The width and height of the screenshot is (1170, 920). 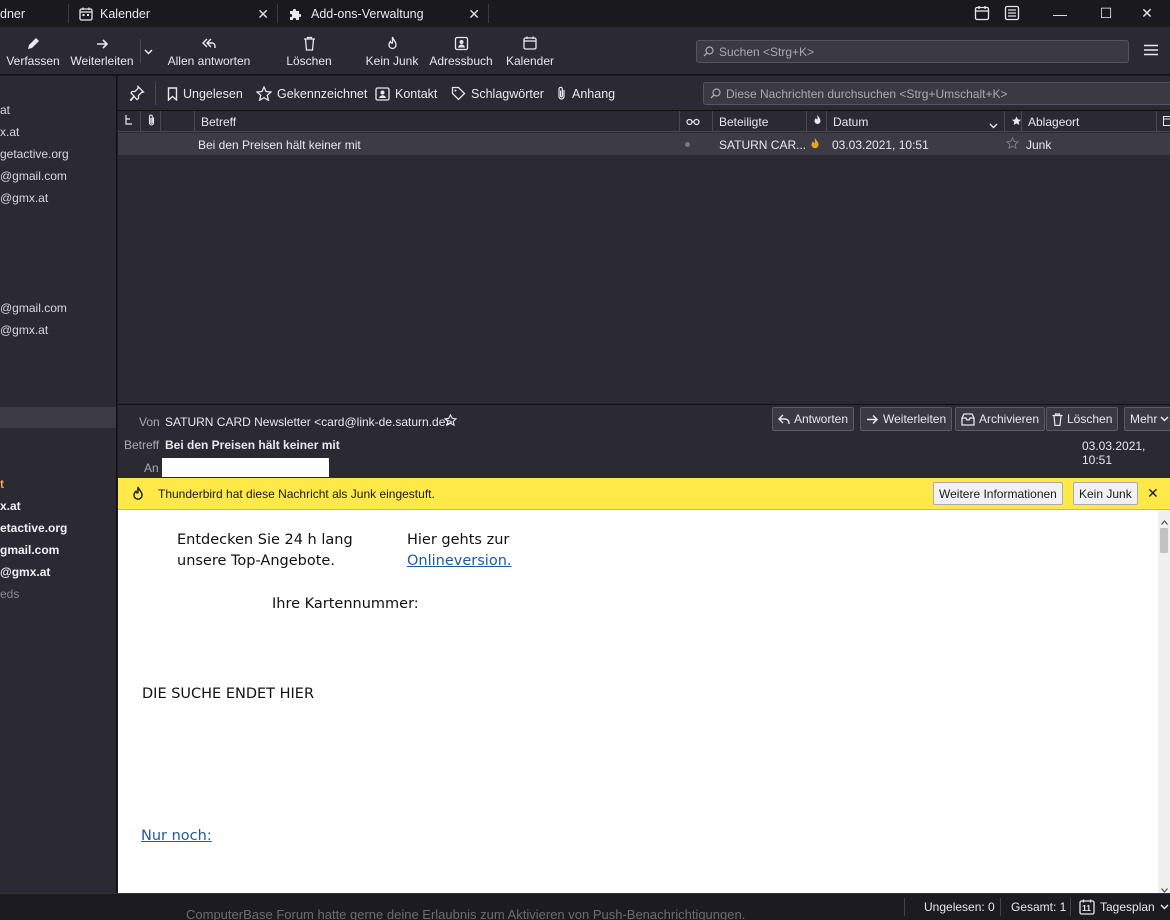 What do you see at coordinates (1090, 419) in the screenshot?
I see `delete-message-label: Löschen` at bounding box center [1090, 419].